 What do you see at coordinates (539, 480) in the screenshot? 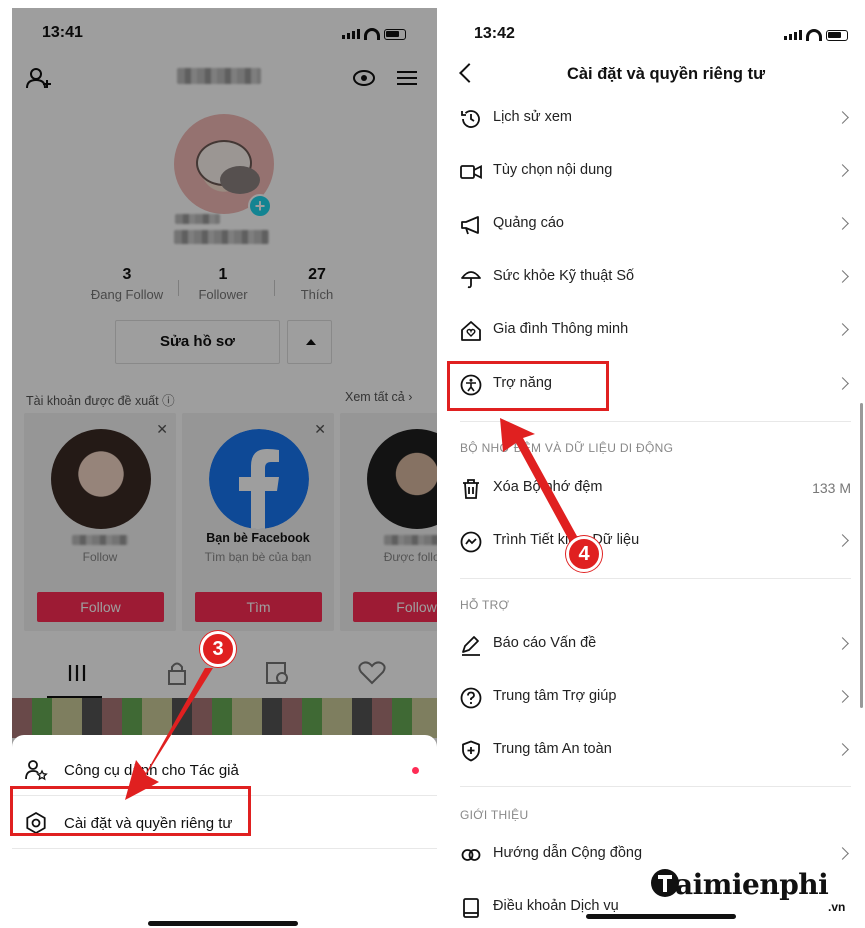
I see `arrow-step4` at bounding box center [539, 480].